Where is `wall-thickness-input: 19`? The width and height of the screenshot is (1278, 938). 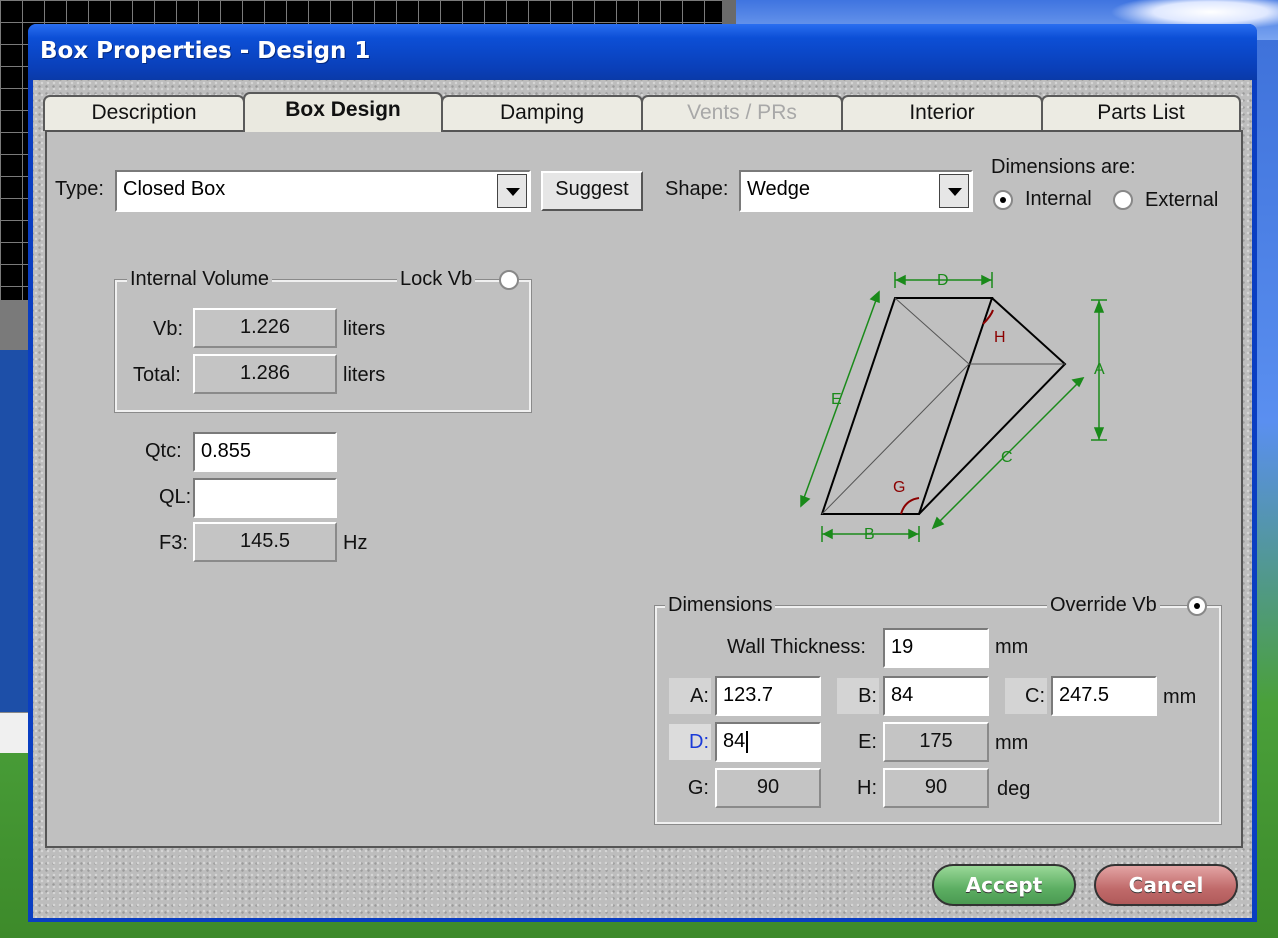 wall-thickness-input: 19 is located at coordinates (936, 648).